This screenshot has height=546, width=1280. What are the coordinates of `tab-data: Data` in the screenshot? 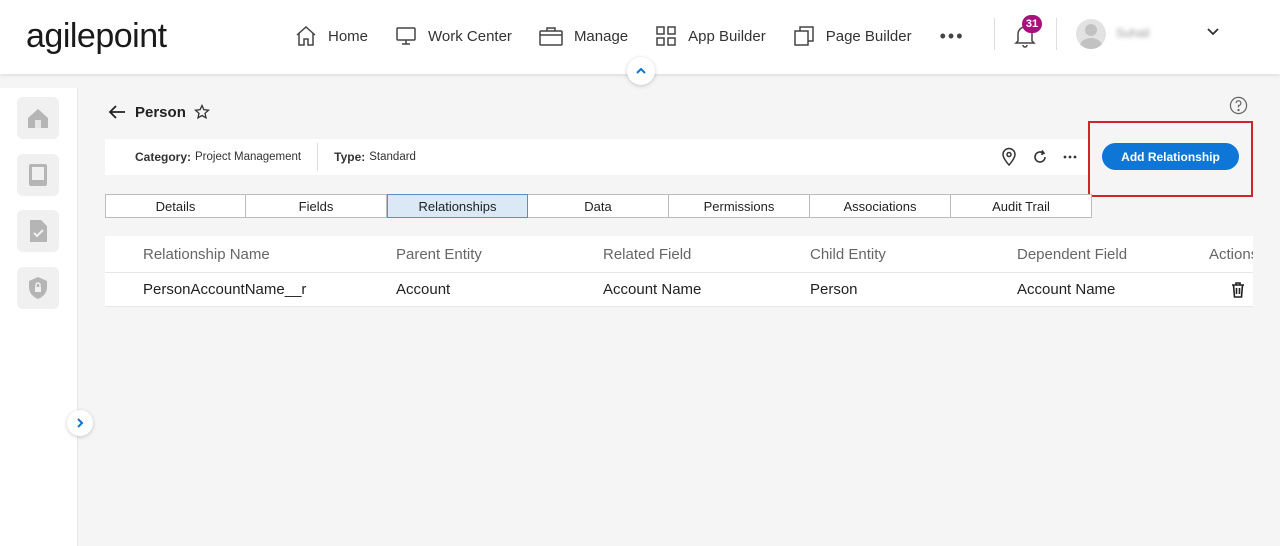 It's located at (598, 206).